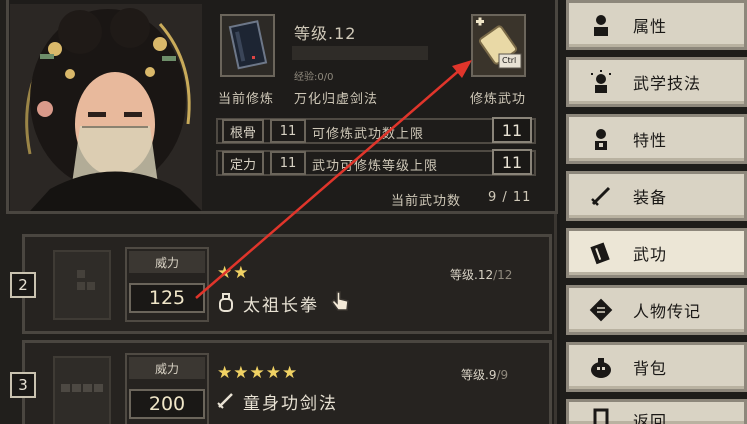 The height and width of the screenshot is (424, 747). What do you see at coordinates (601, 415) in the screenshot?
I see `return-icon` at bounding box center [601, 415].